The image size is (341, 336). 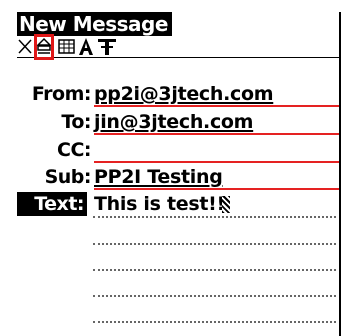 I want to click on to-row: To: jin@3jtech.com, so click(x=178, y=123).